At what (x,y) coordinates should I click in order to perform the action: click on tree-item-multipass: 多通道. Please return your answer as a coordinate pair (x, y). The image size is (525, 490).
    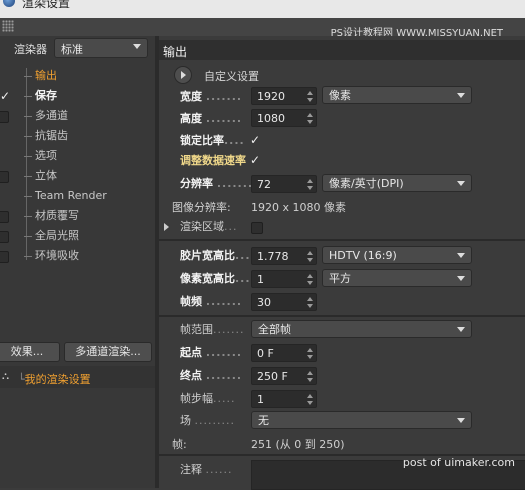
    Looking at the image, I should click on (46, 116).